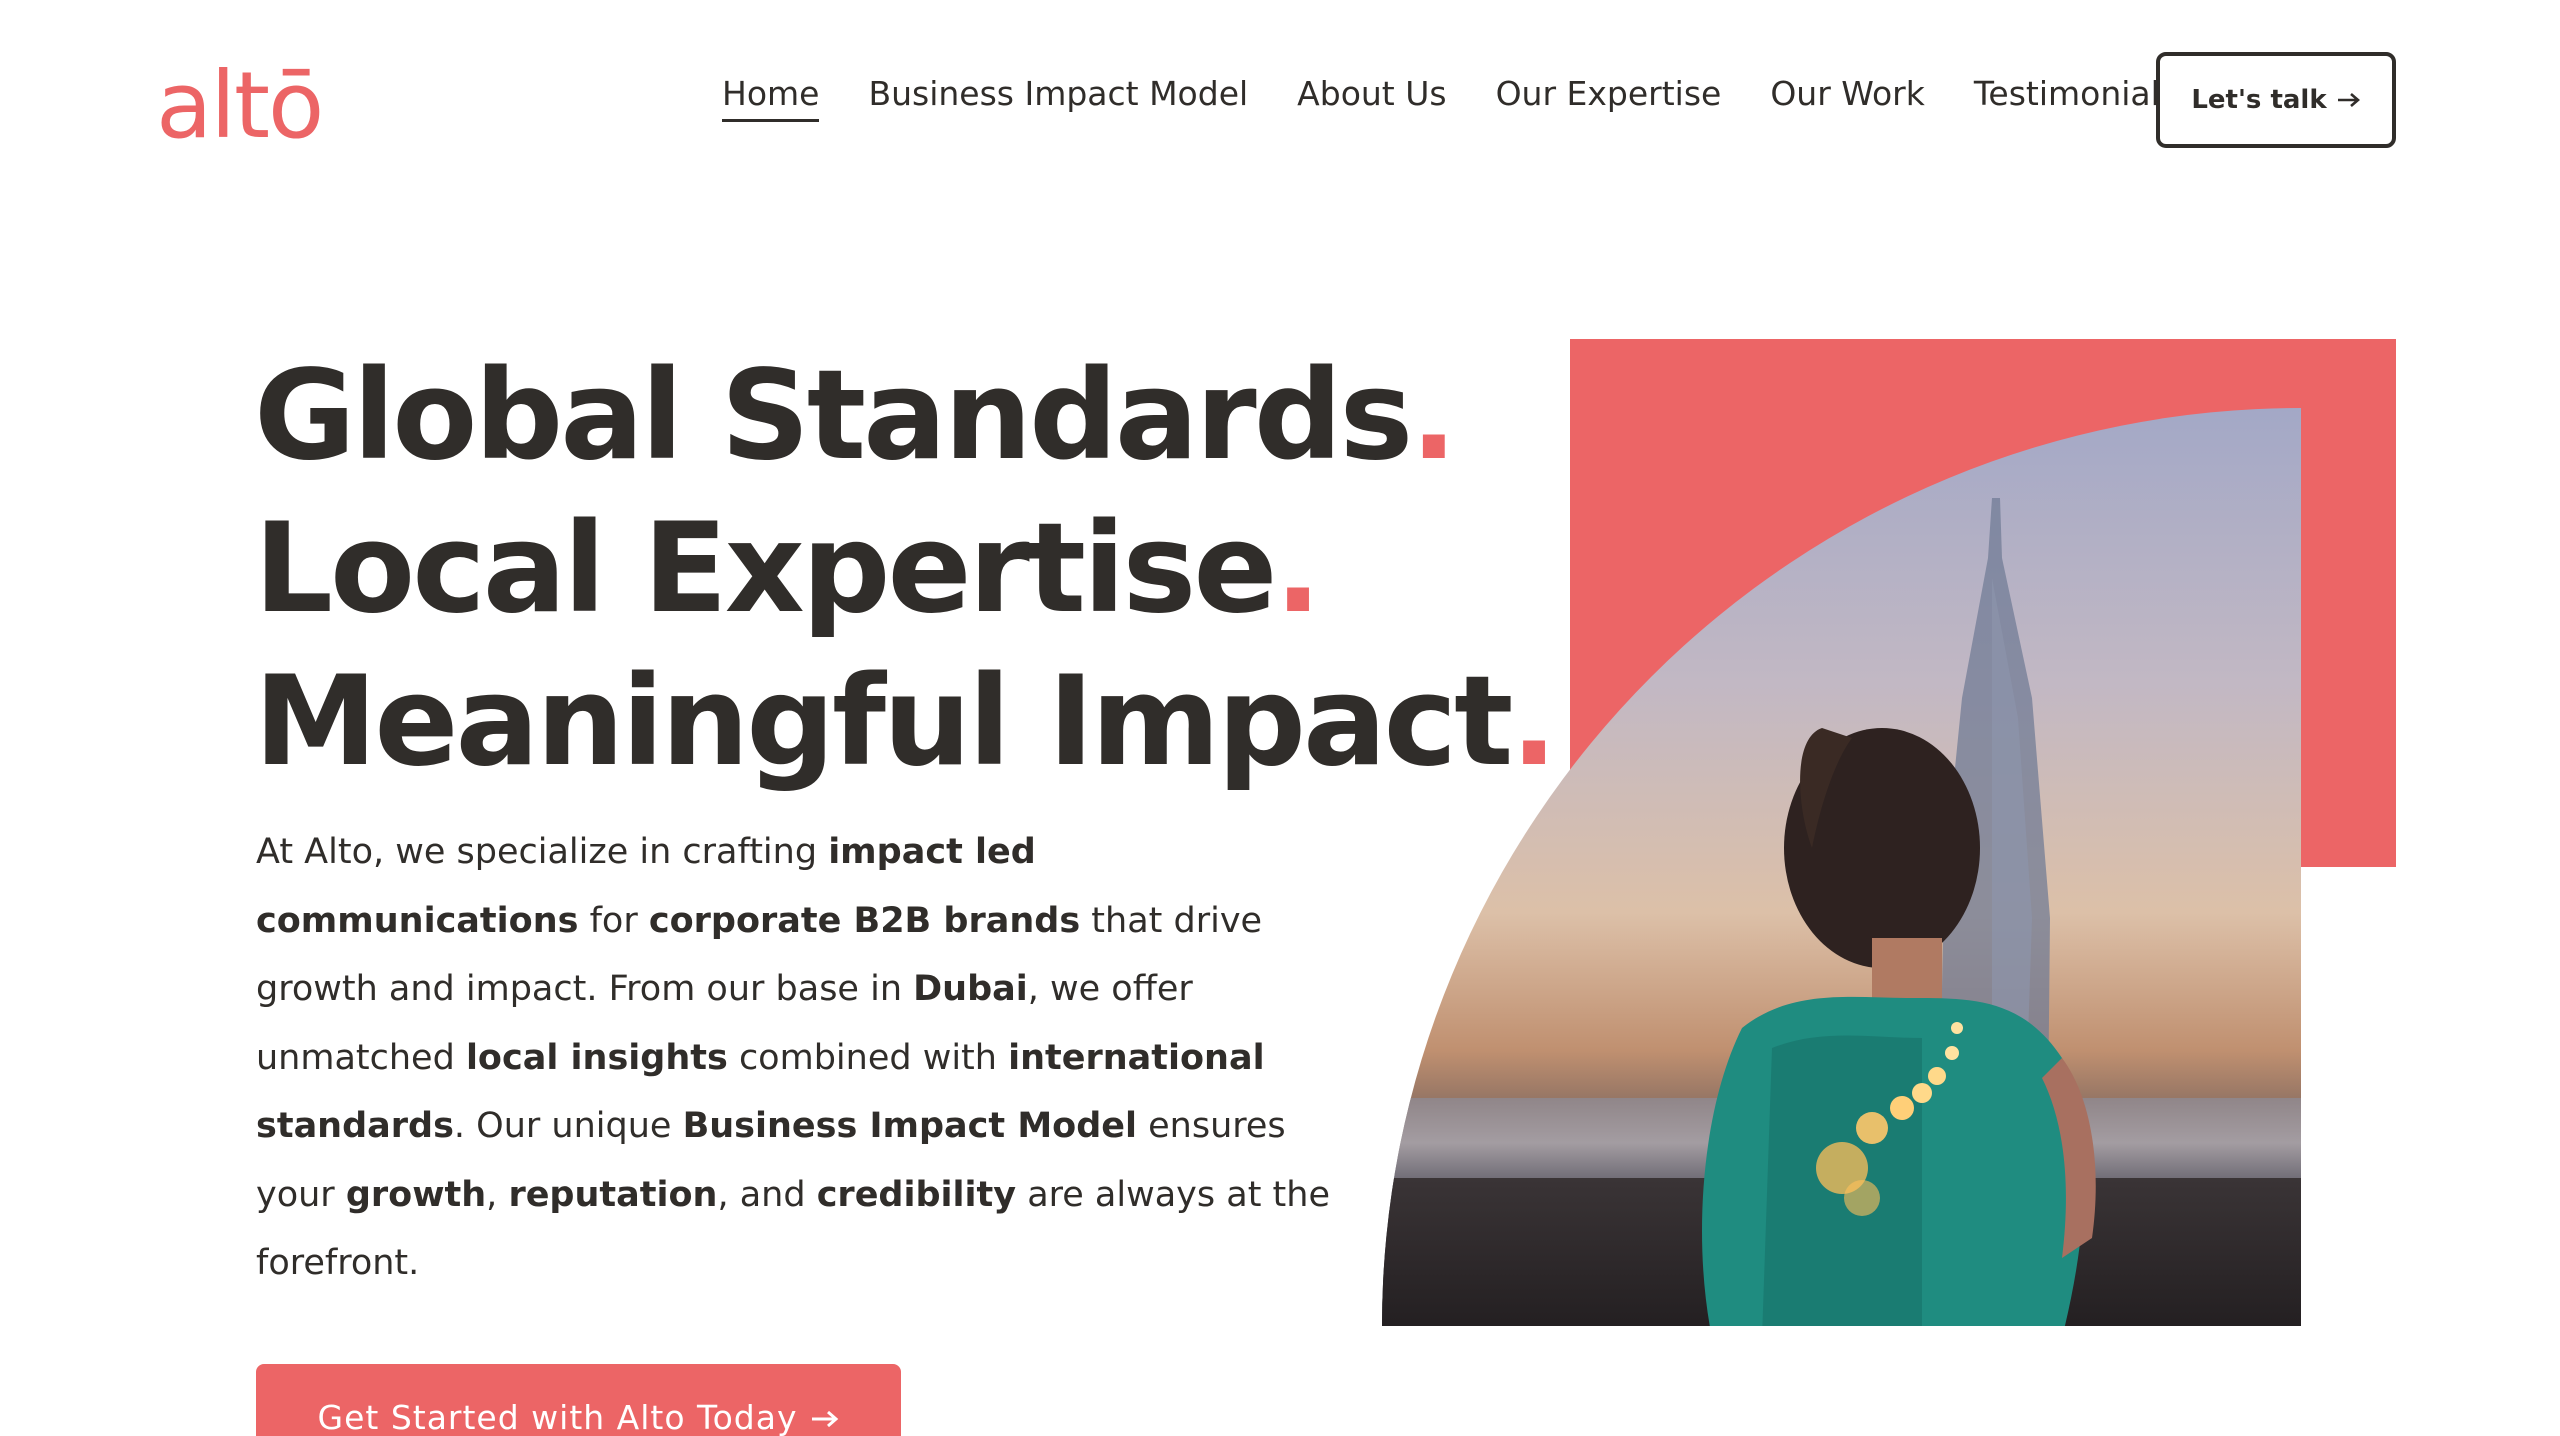 The width and height of the screenshot is (2560, 1436). I want to click on get-started-button: Get Started with Alto Today, so click(578, 1400).